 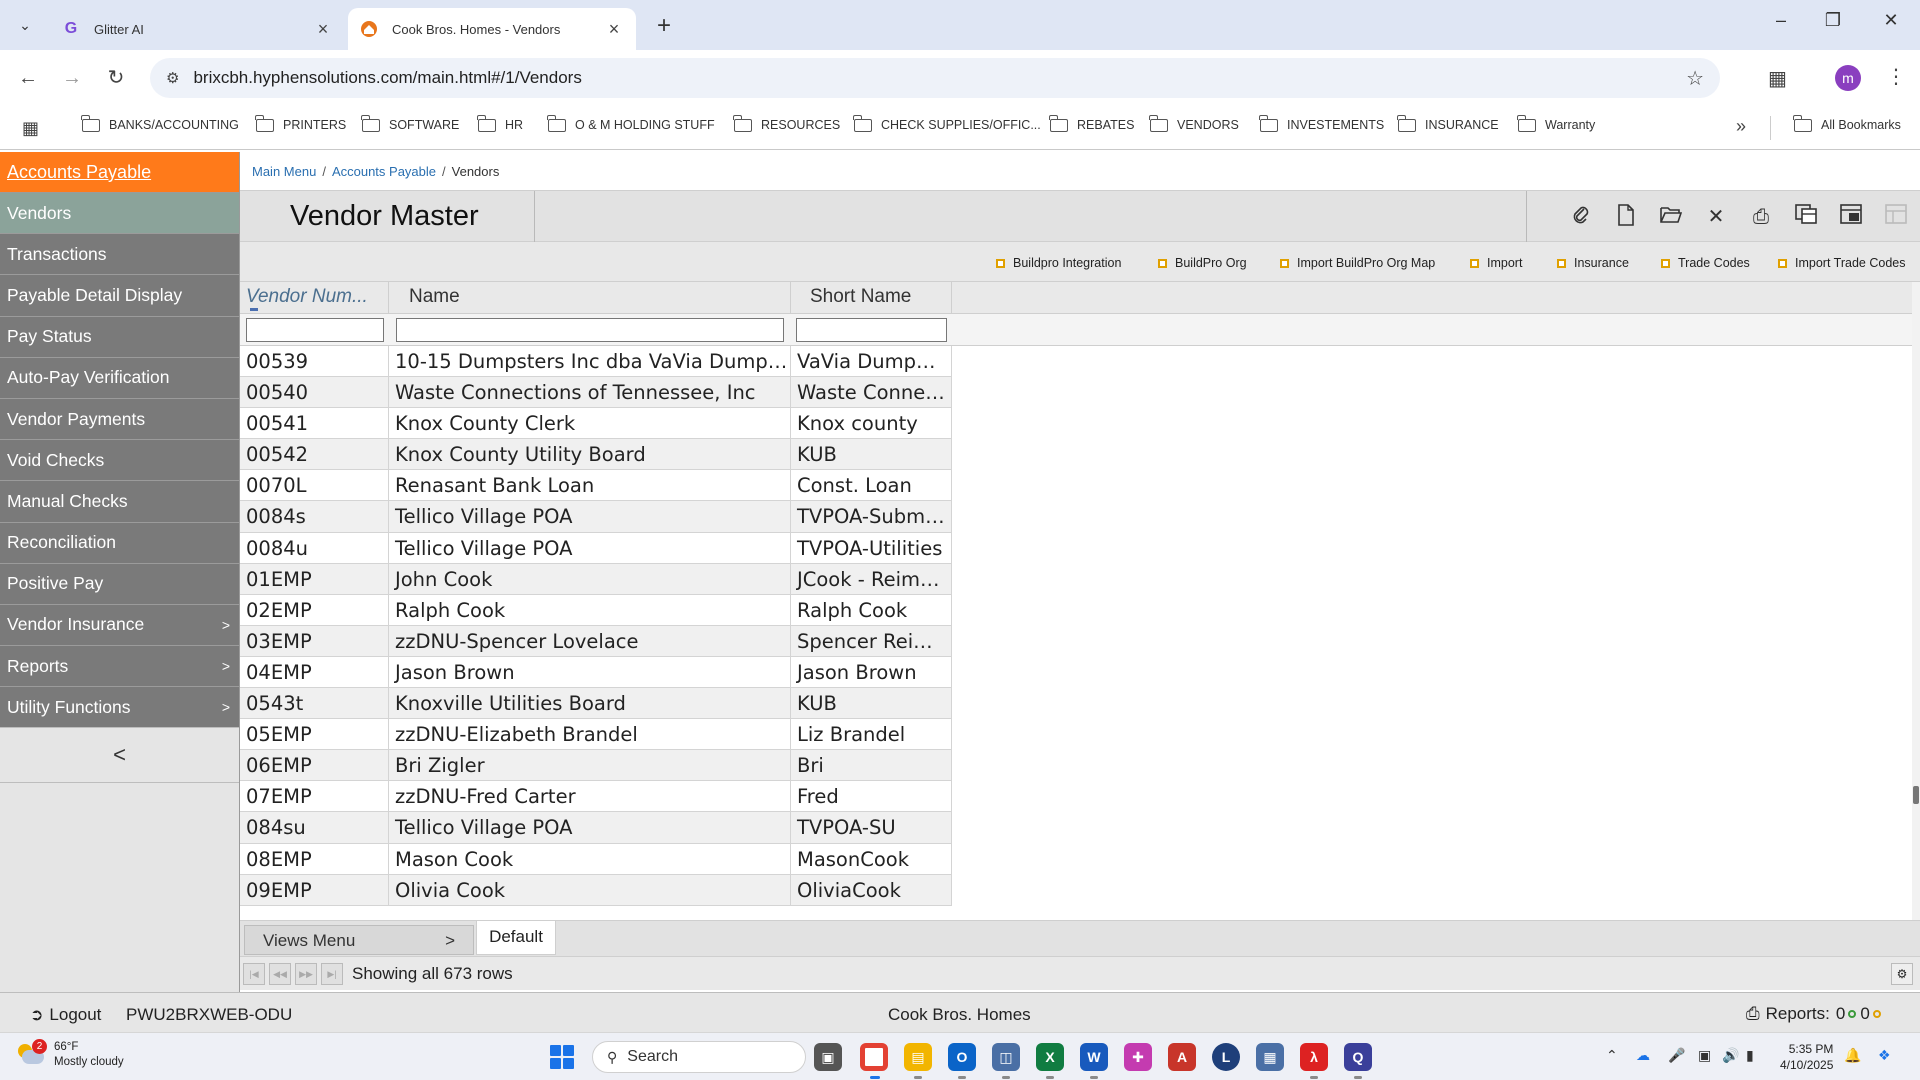 I want to click on system-clock: 5:35 PM 4/10/2025, so click(x=1806, y=1057).